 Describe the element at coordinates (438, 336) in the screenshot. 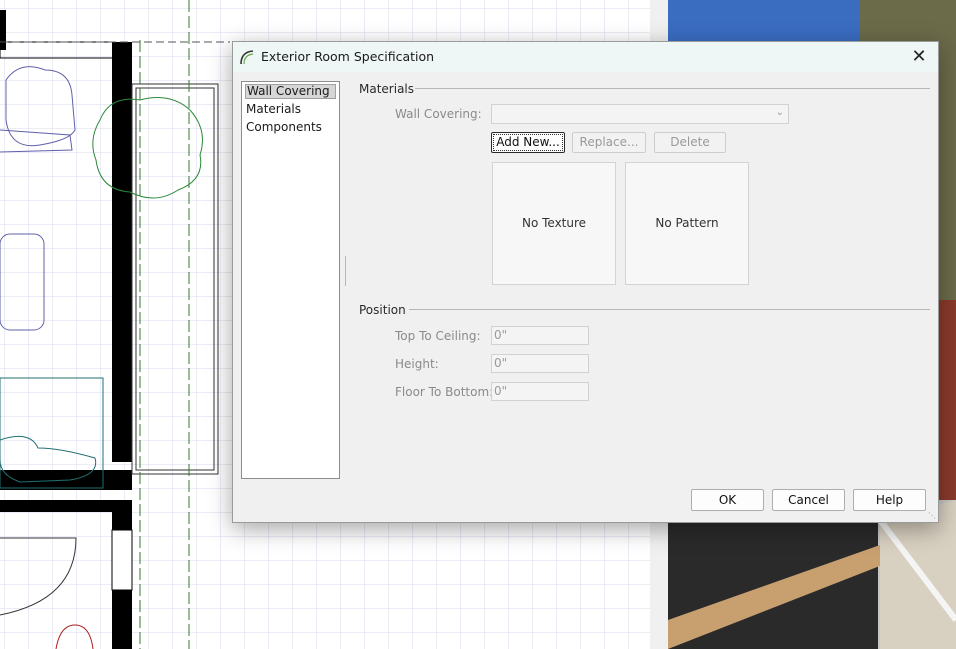

I see `top-to-ceiling-label: Top To Ceiling:` at that location.